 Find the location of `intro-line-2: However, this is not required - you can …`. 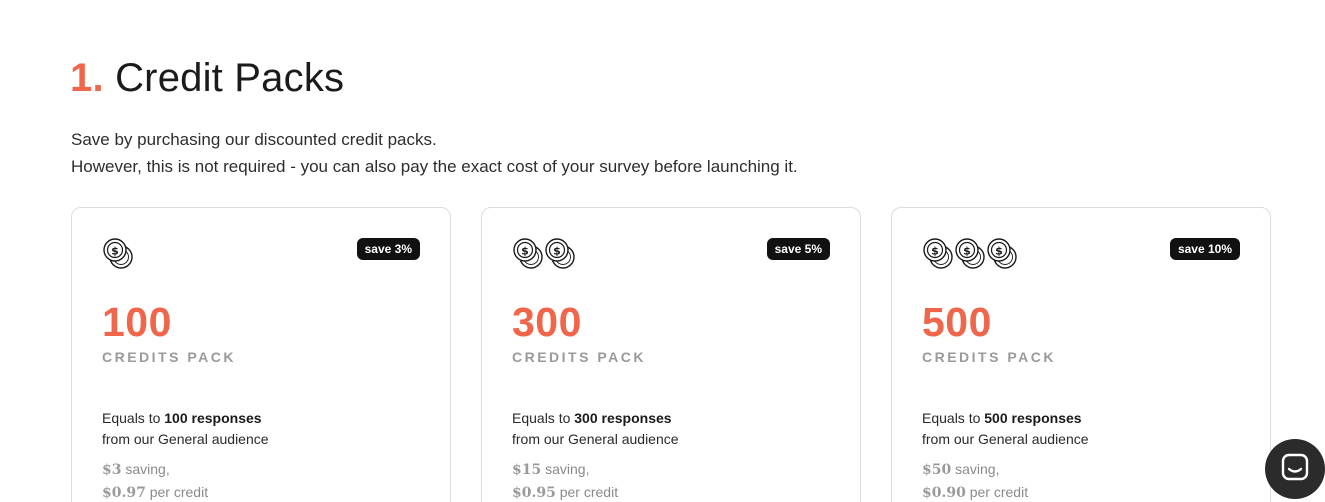

intro-line-2: However, this is not required - you can … is located at coordinates (434, 166).